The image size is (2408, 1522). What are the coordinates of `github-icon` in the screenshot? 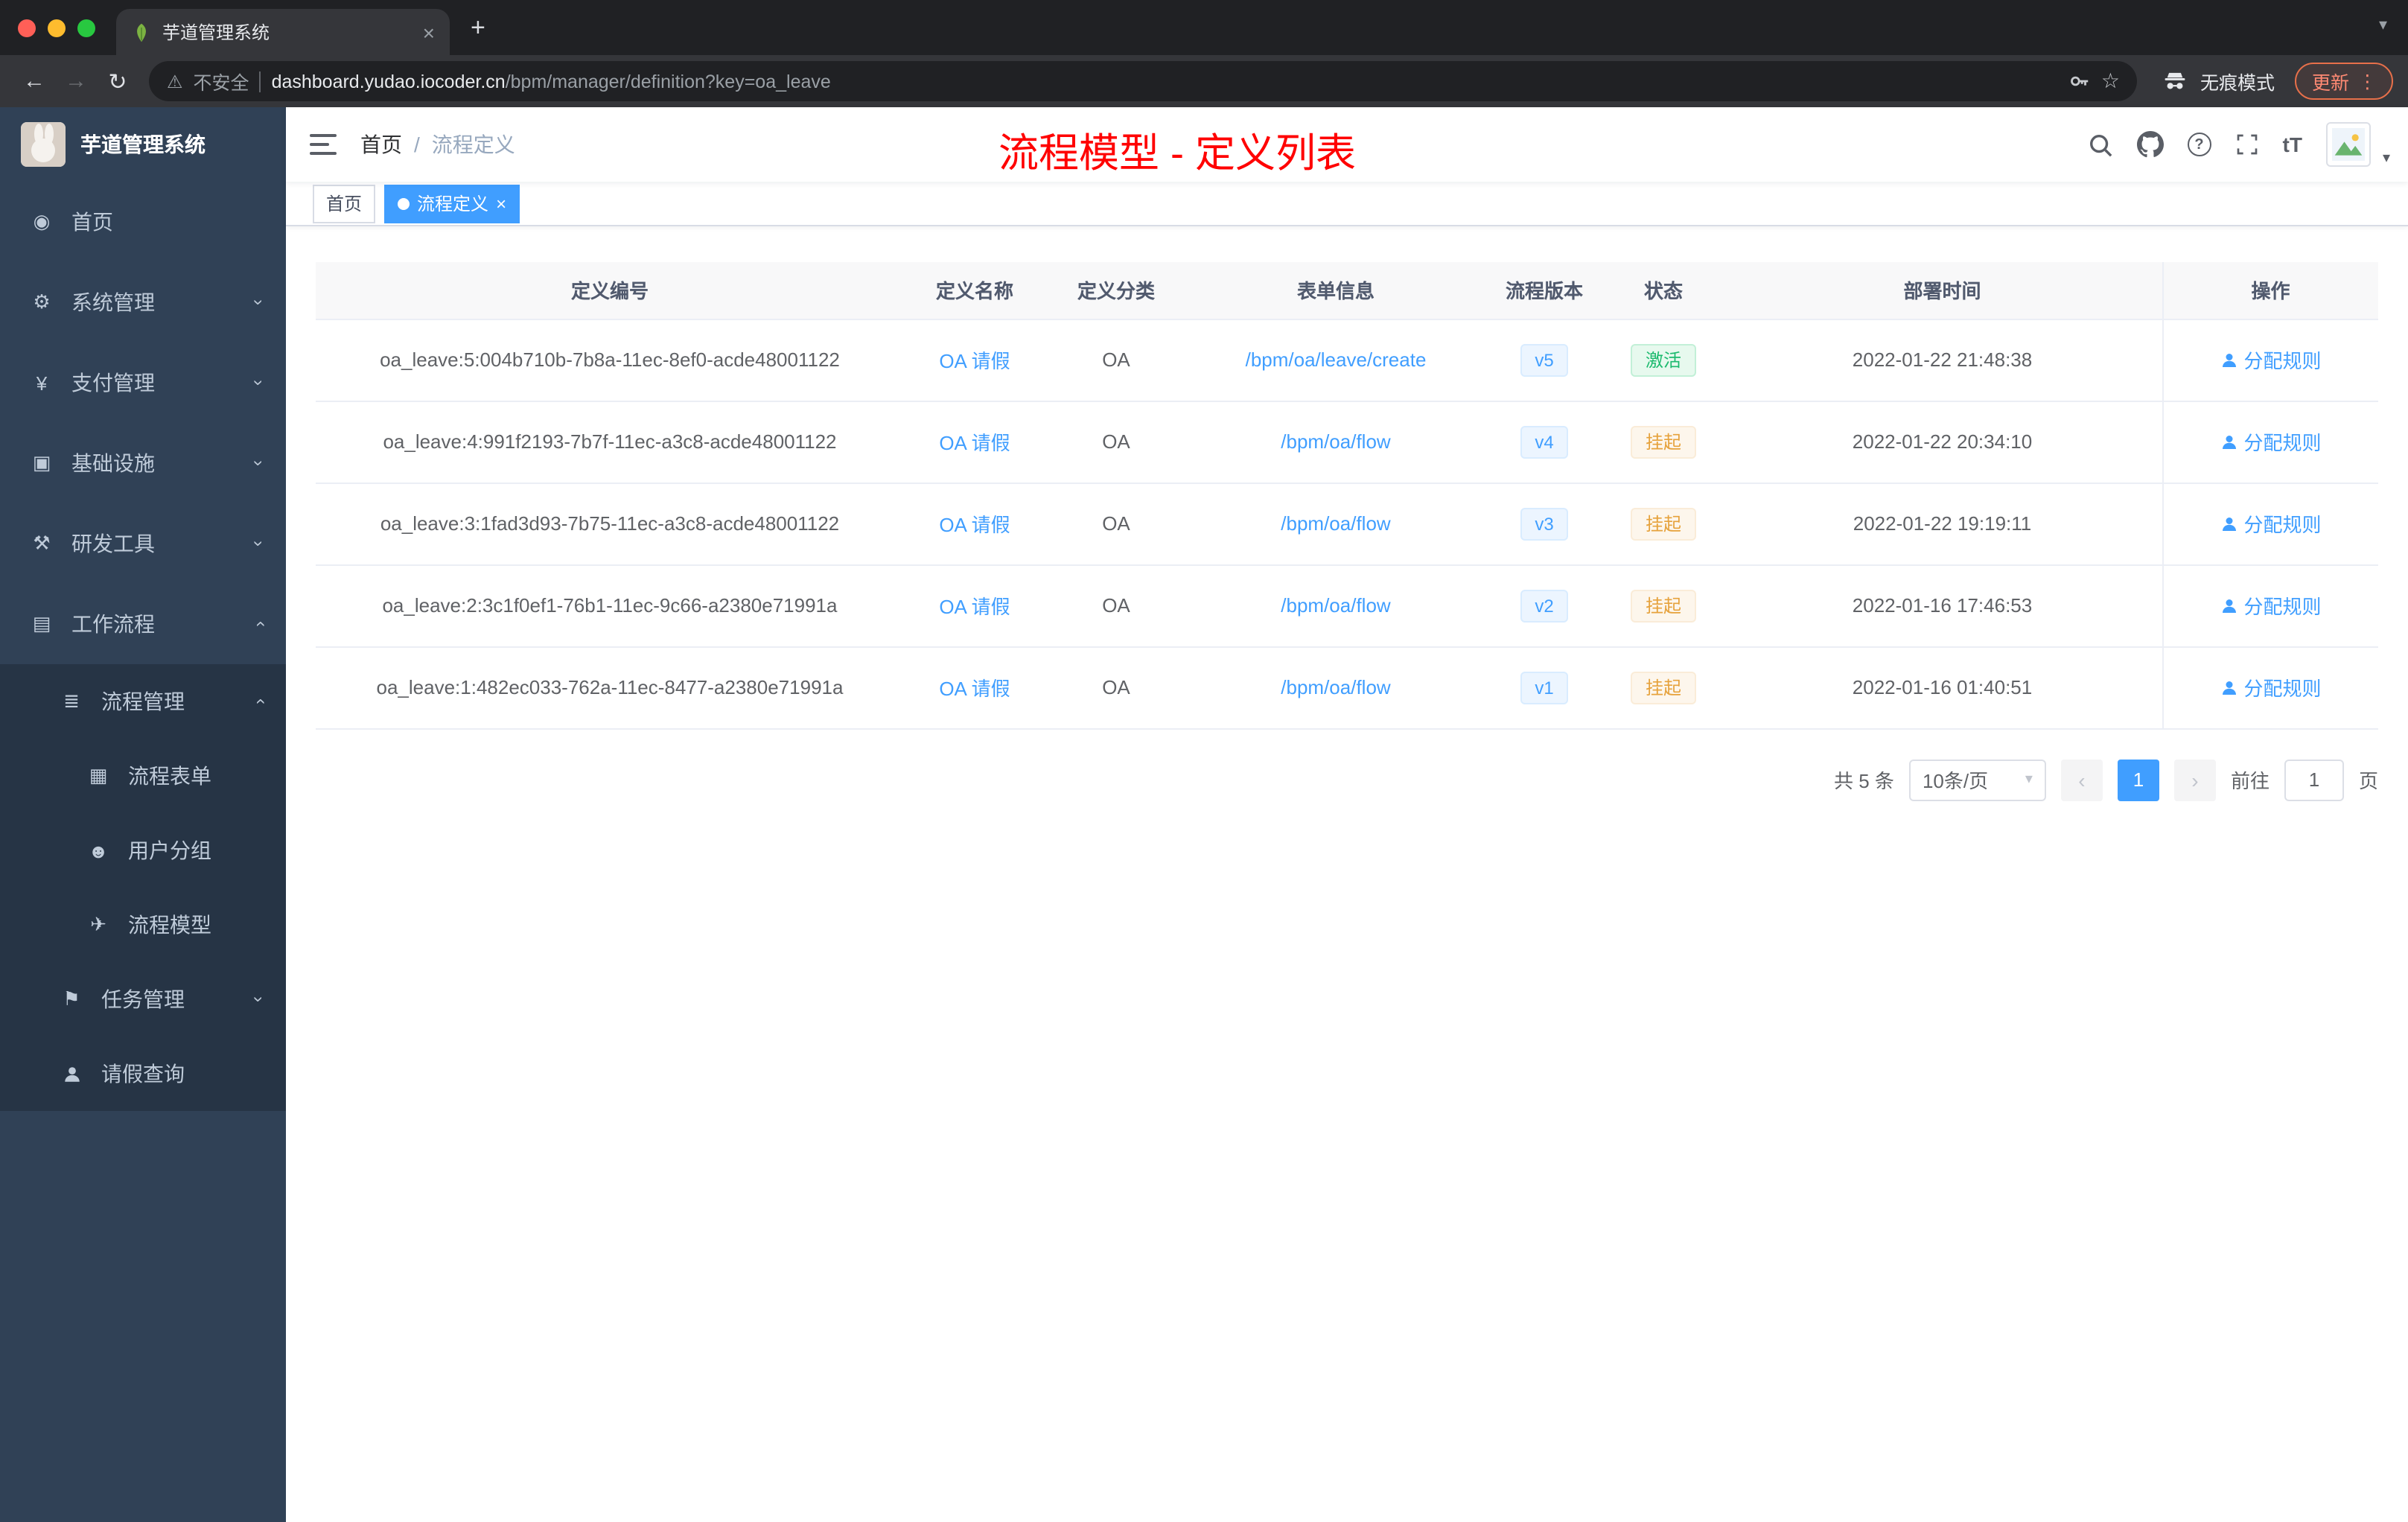 It's located at (2150, 144).